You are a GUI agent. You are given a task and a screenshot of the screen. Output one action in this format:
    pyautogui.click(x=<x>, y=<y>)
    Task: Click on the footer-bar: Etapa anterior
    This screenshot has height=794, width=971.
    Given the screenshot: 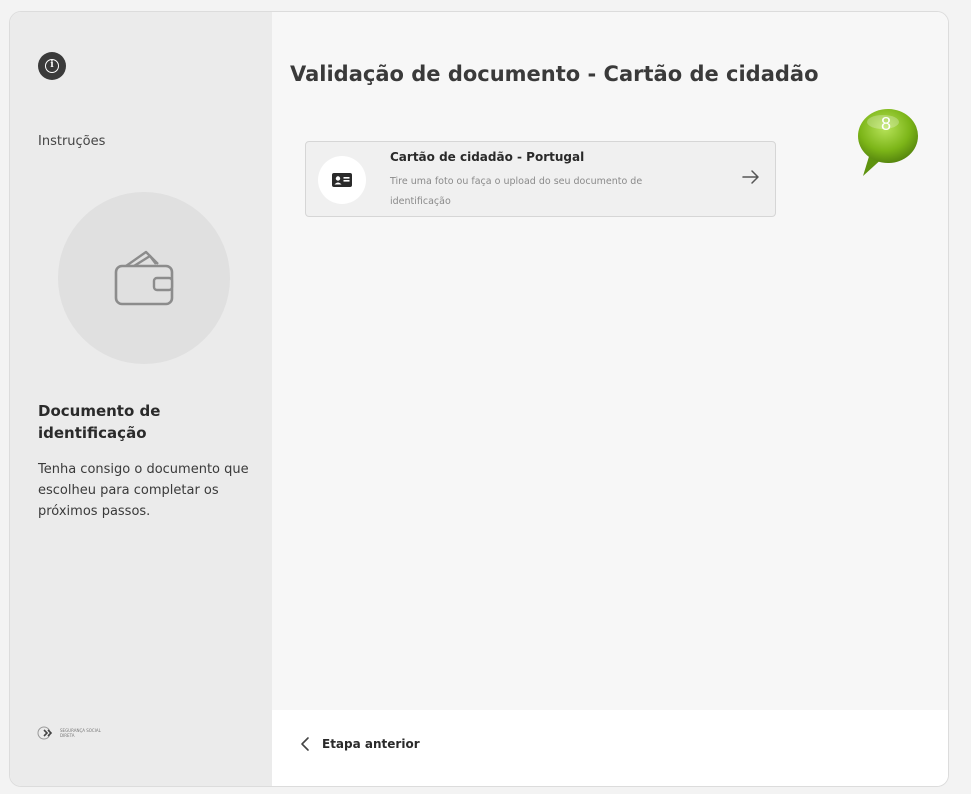 What is the action you would take?
    pyautogui.click(x=610, y=748)
    